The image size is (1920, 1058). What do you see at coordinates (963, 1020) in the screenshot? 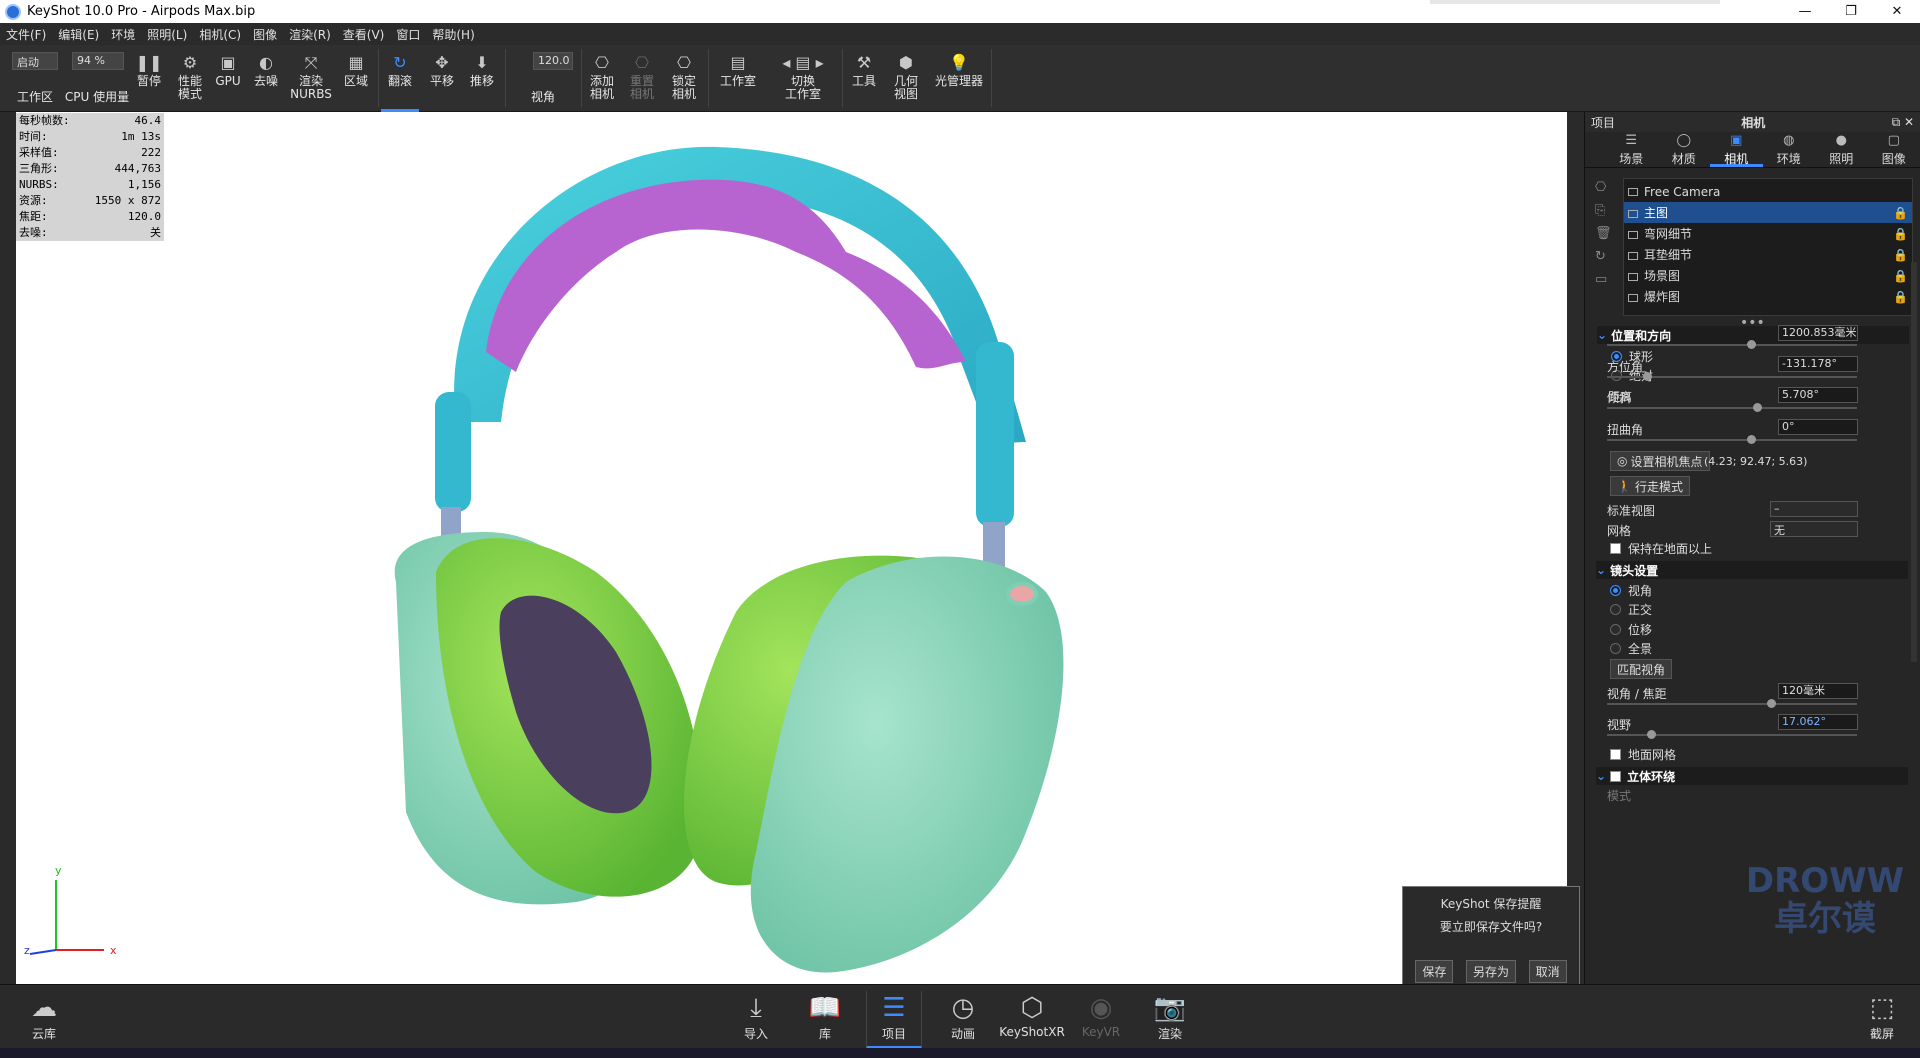
I see `animation-button: ◷ 动画` at bounding box center [963, 1020].